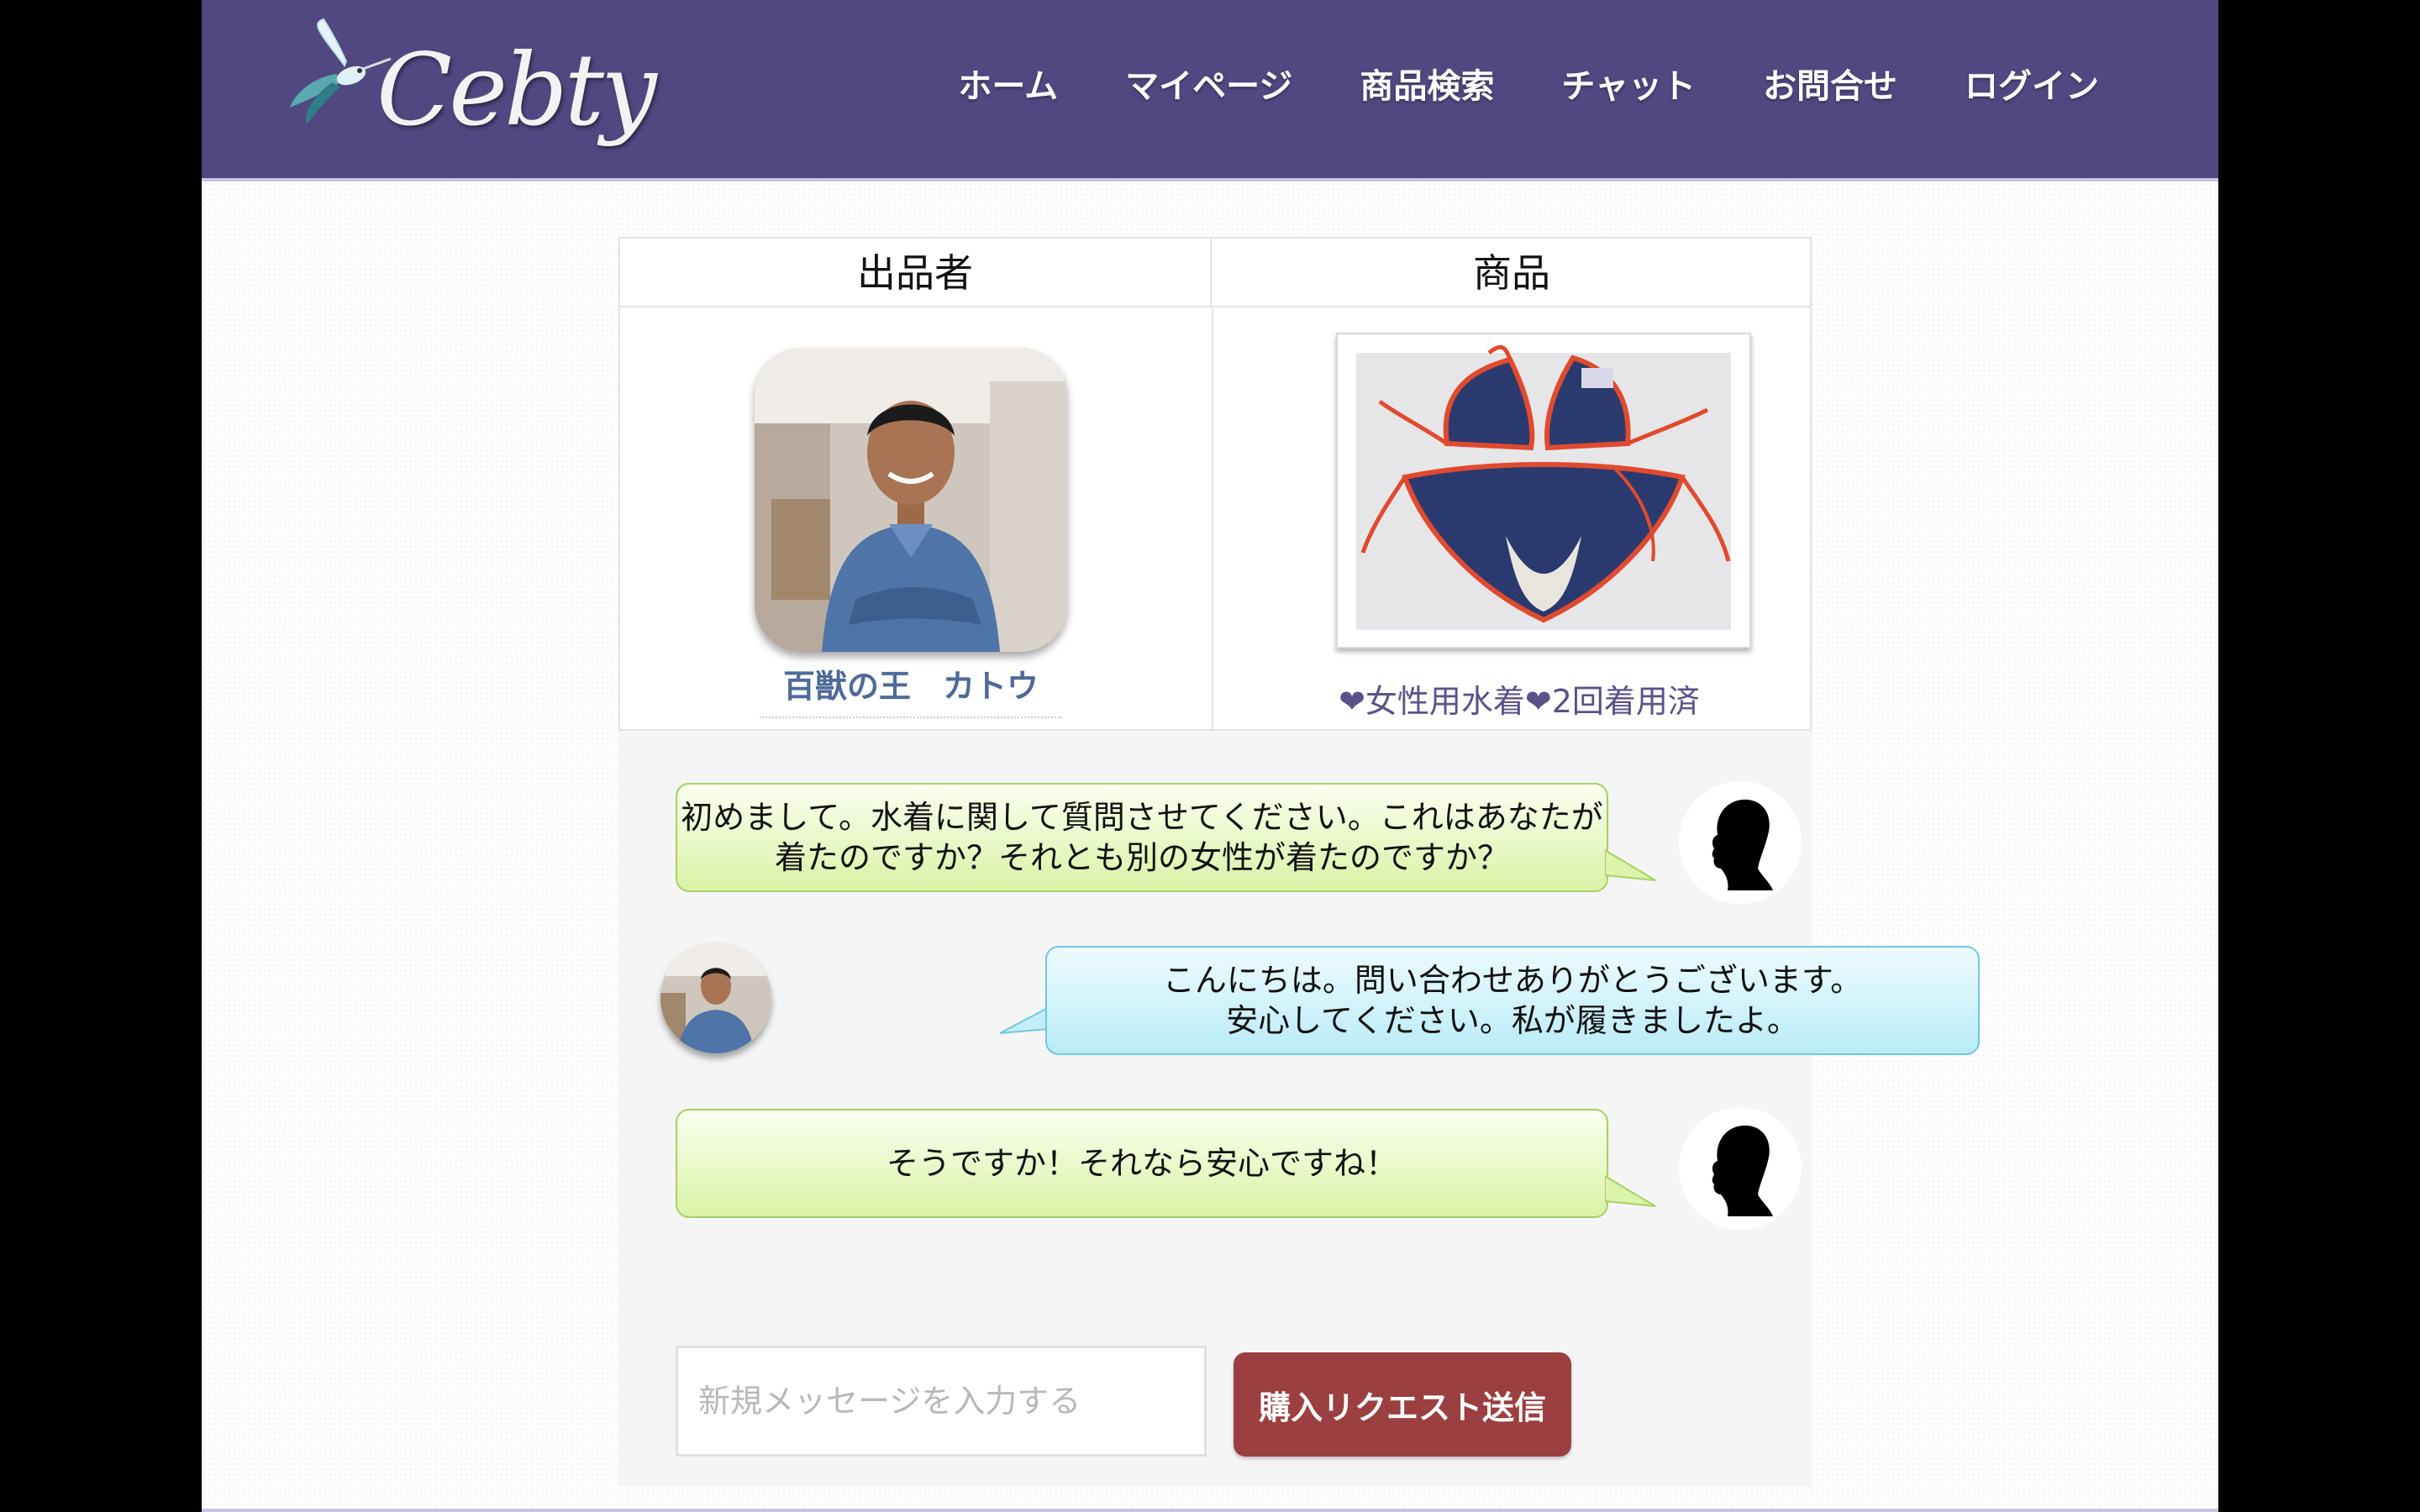 This screenshot has height=1512, width=2420. I want to click on send-purchase-request-button: 購入リクエスト送信, so click(1403, 1404).